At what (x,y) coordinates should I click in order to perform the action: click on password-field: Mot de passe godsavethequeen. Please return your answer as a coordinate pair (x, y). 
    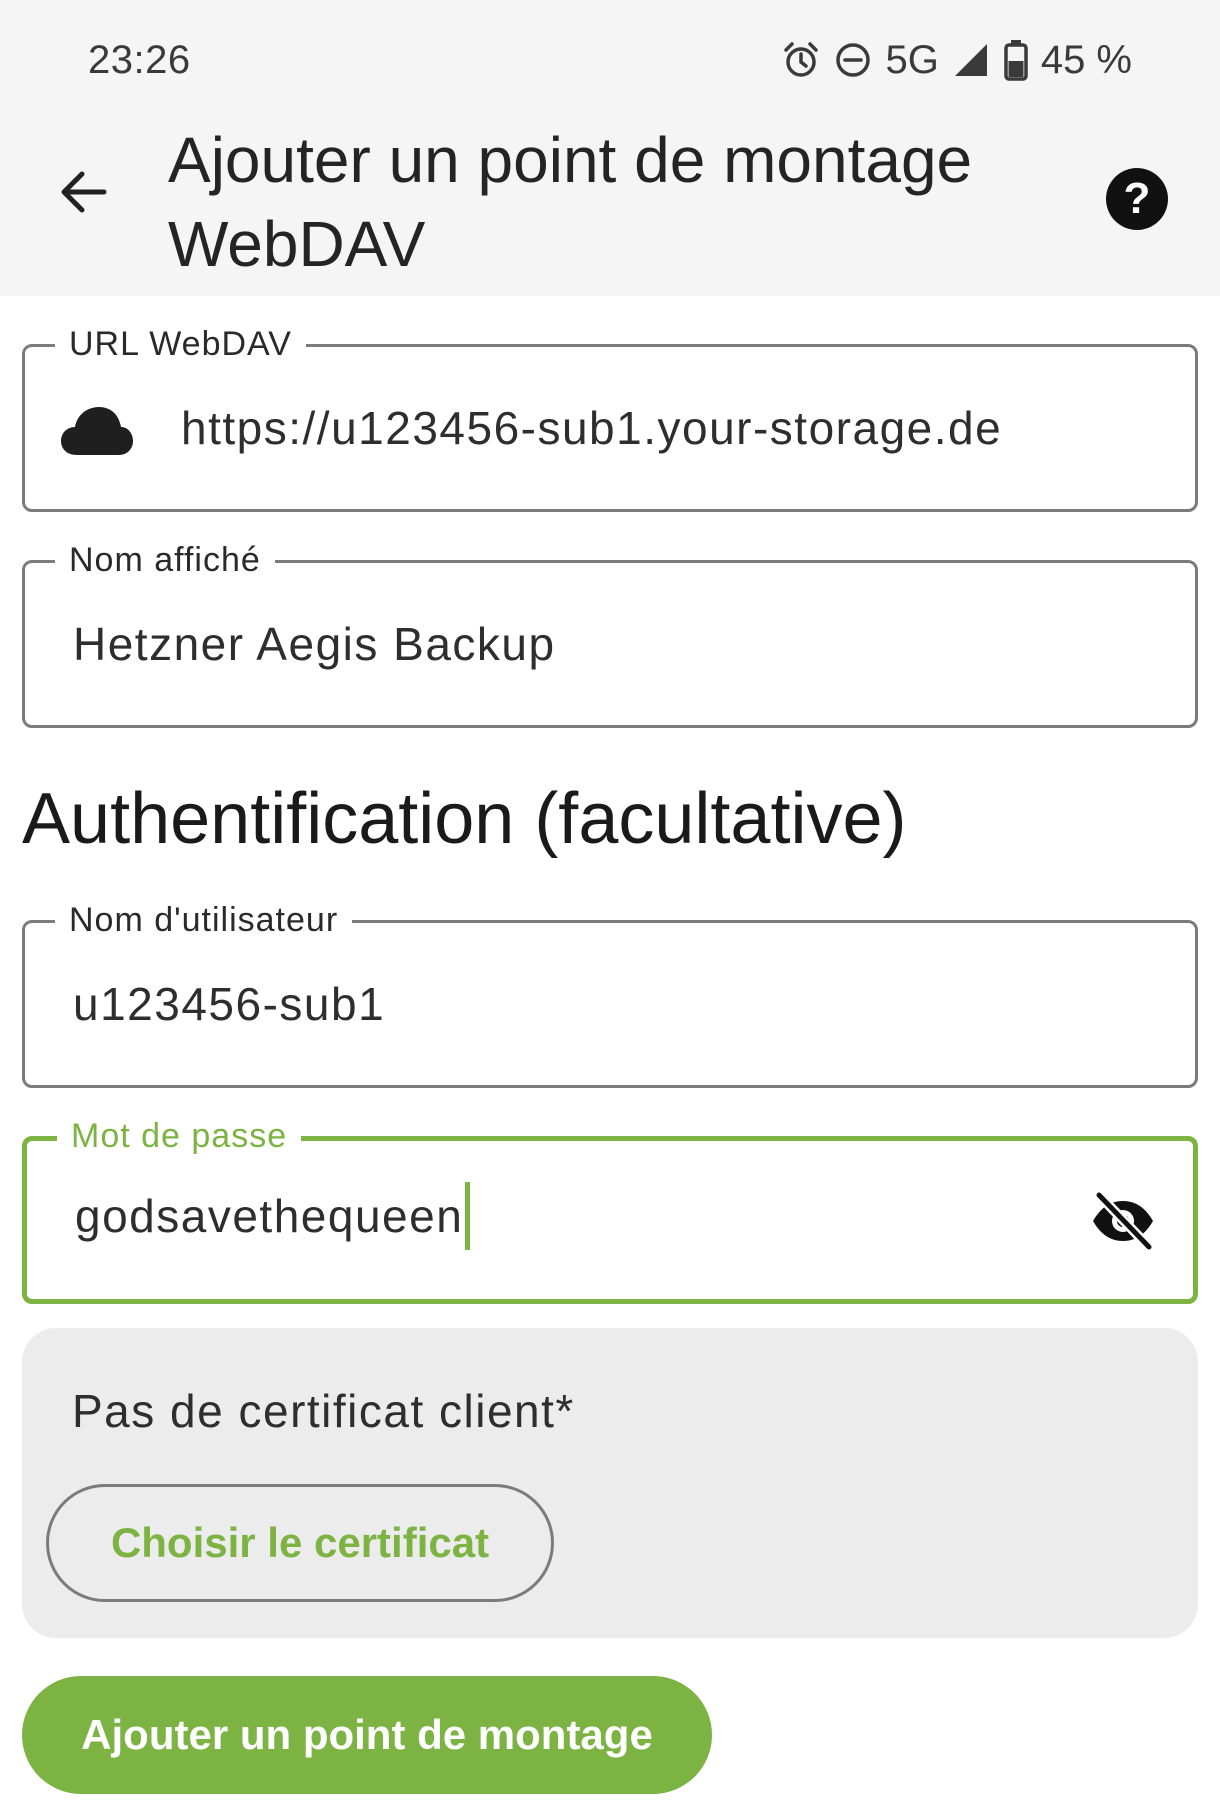
    Looking at the image, I should click on (610, 1210).